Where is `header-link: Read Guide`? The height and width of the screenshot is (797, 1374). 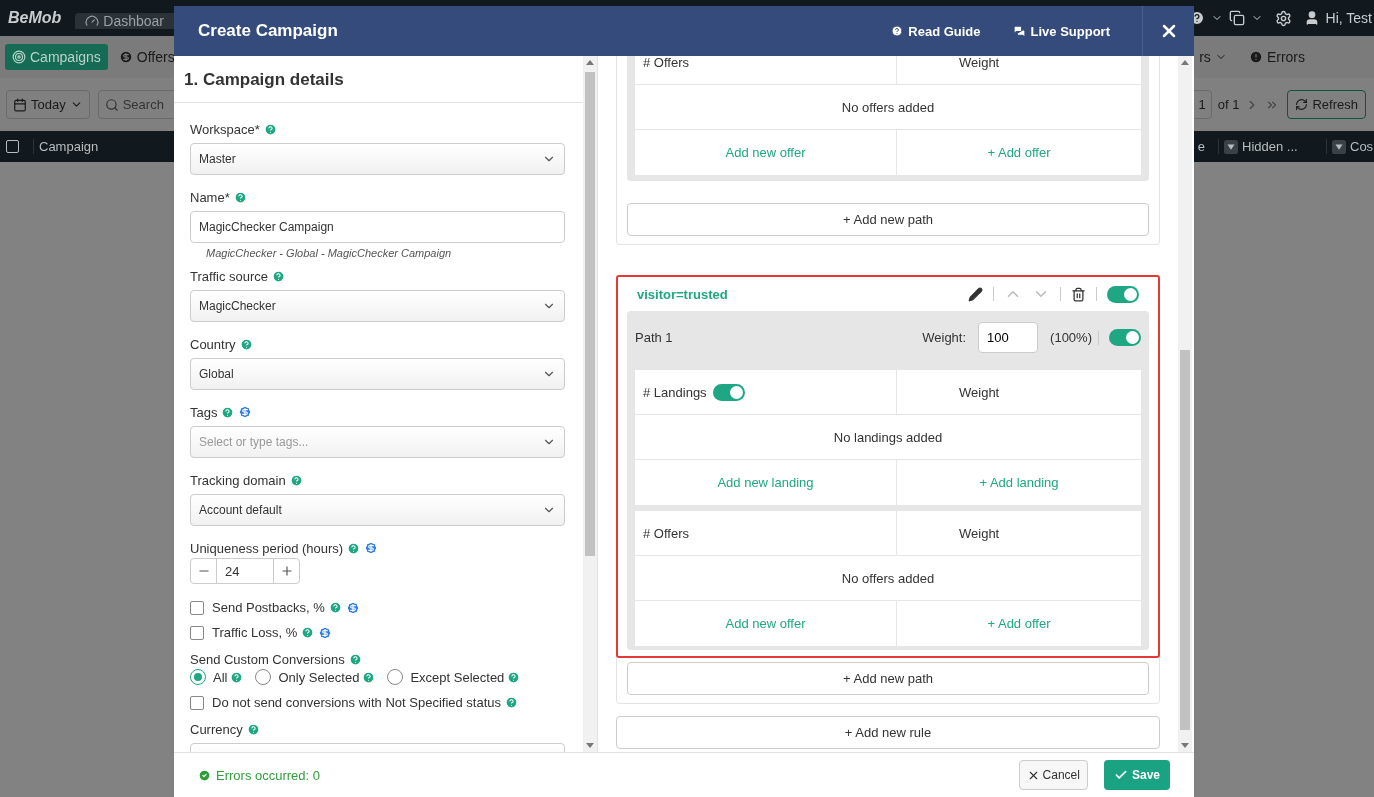
header-link: Read Guide is located at coordinates (936, 31).